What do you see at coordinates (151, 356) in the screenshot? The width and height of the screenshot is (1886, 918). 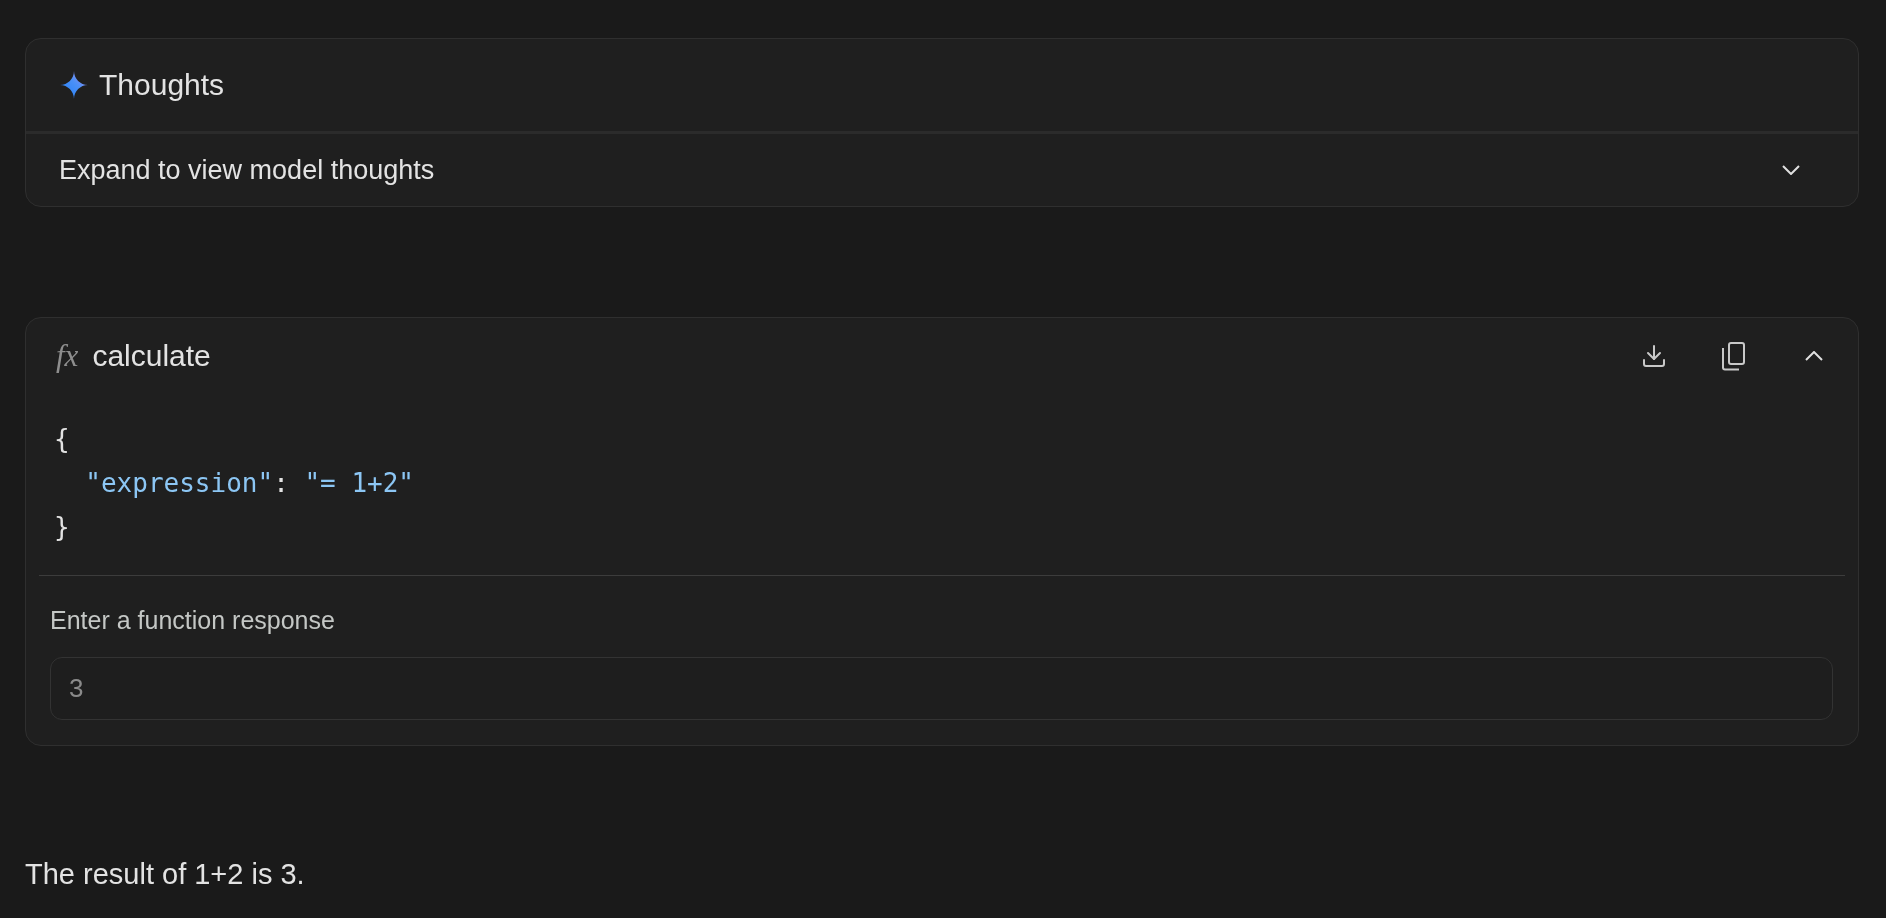 I see `function-name: calculate` at bounding box center [151, 356].